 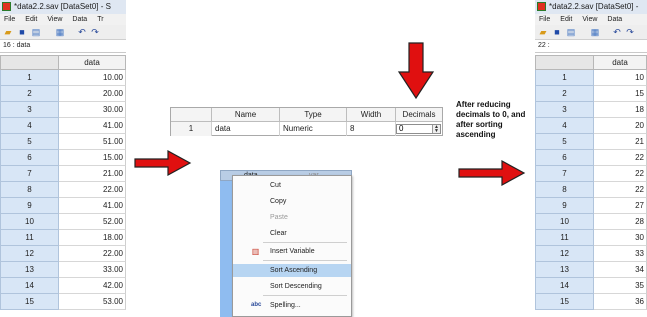 I want to click on data-cell: 30, so click(x=620, y=238).